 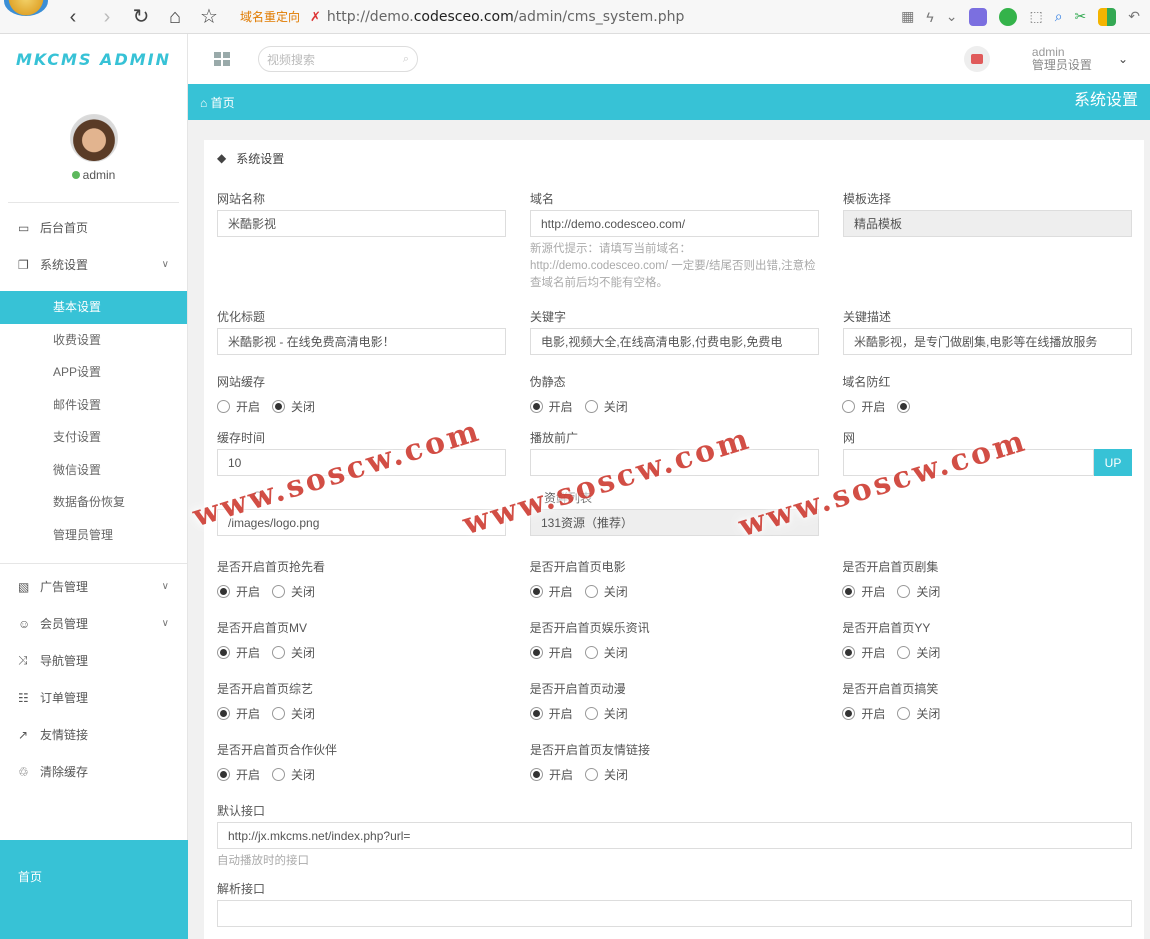 I want to click on static-off-radio: 关闭, so click(x=606, y=406).